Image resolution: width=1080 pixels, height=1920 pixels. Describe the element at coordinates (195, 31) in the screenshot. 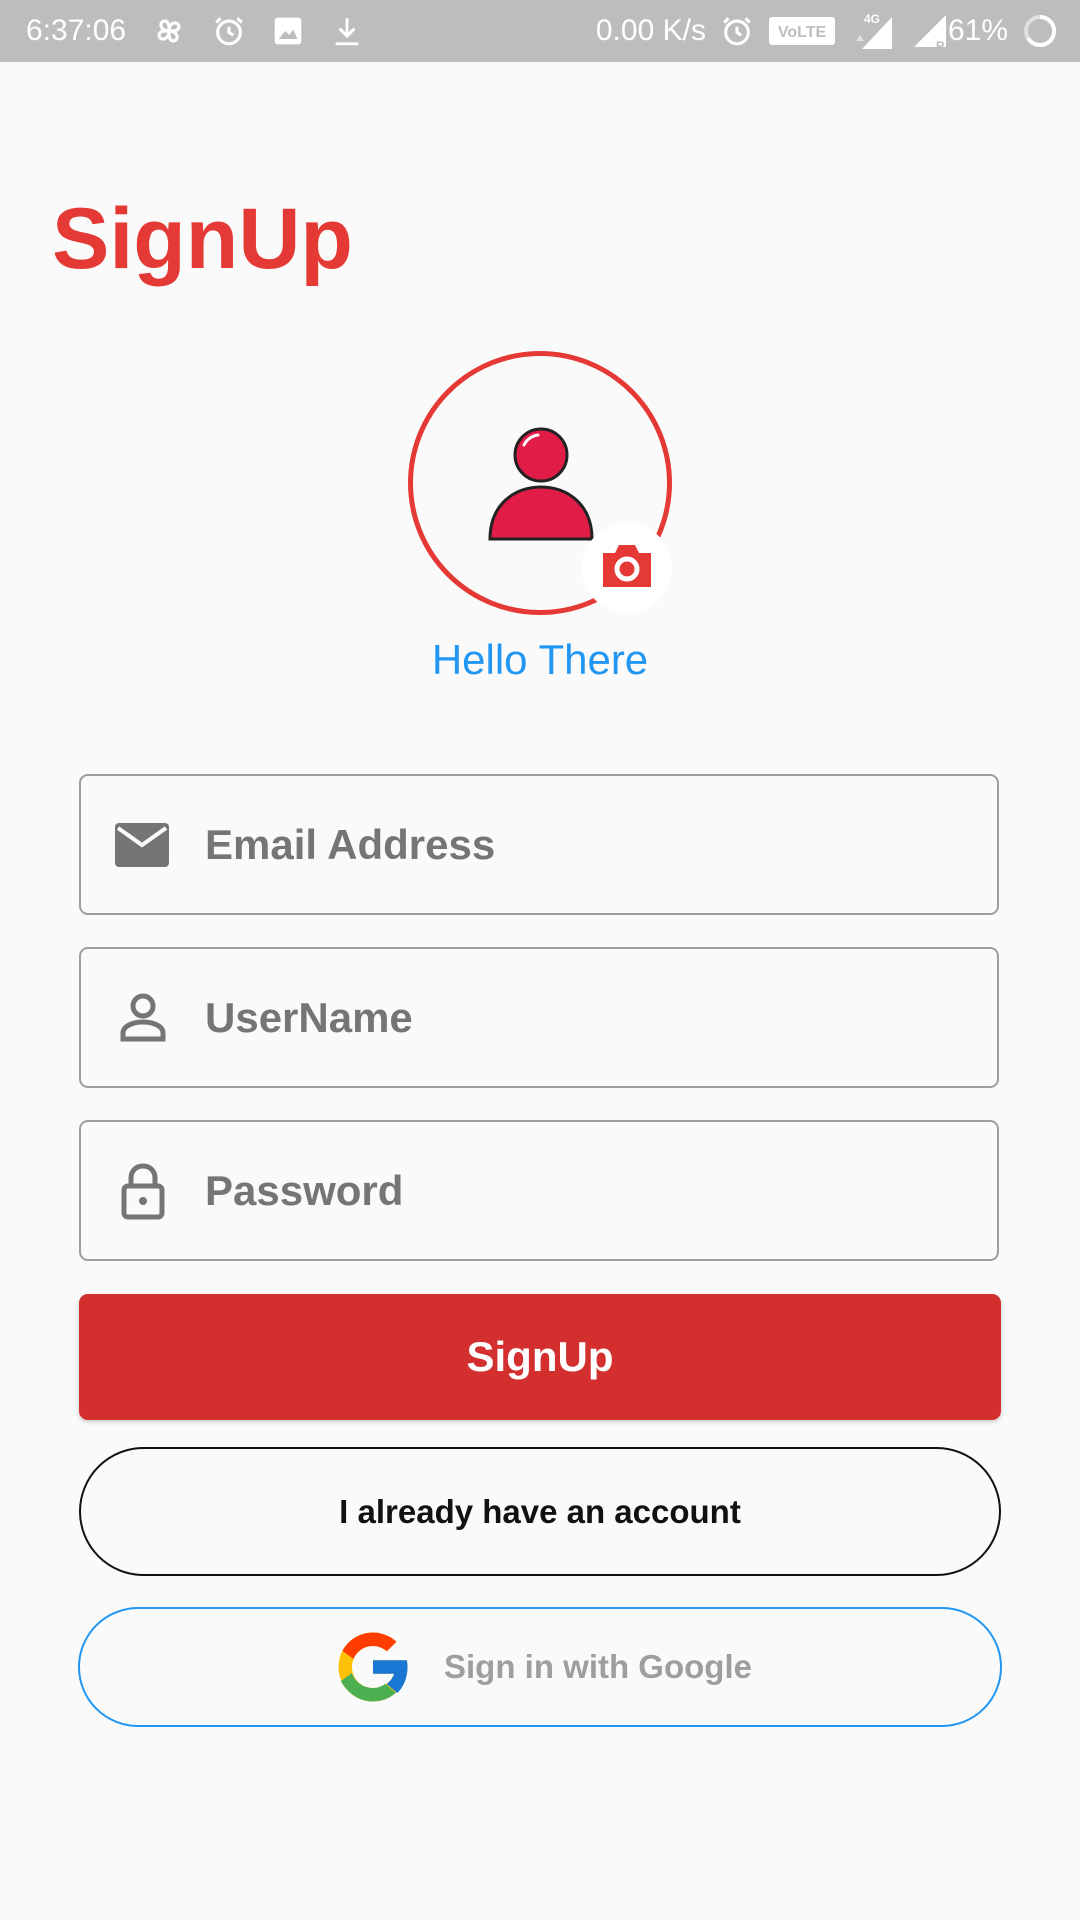

I see `status-bar-left: 6:37:06` at that location.